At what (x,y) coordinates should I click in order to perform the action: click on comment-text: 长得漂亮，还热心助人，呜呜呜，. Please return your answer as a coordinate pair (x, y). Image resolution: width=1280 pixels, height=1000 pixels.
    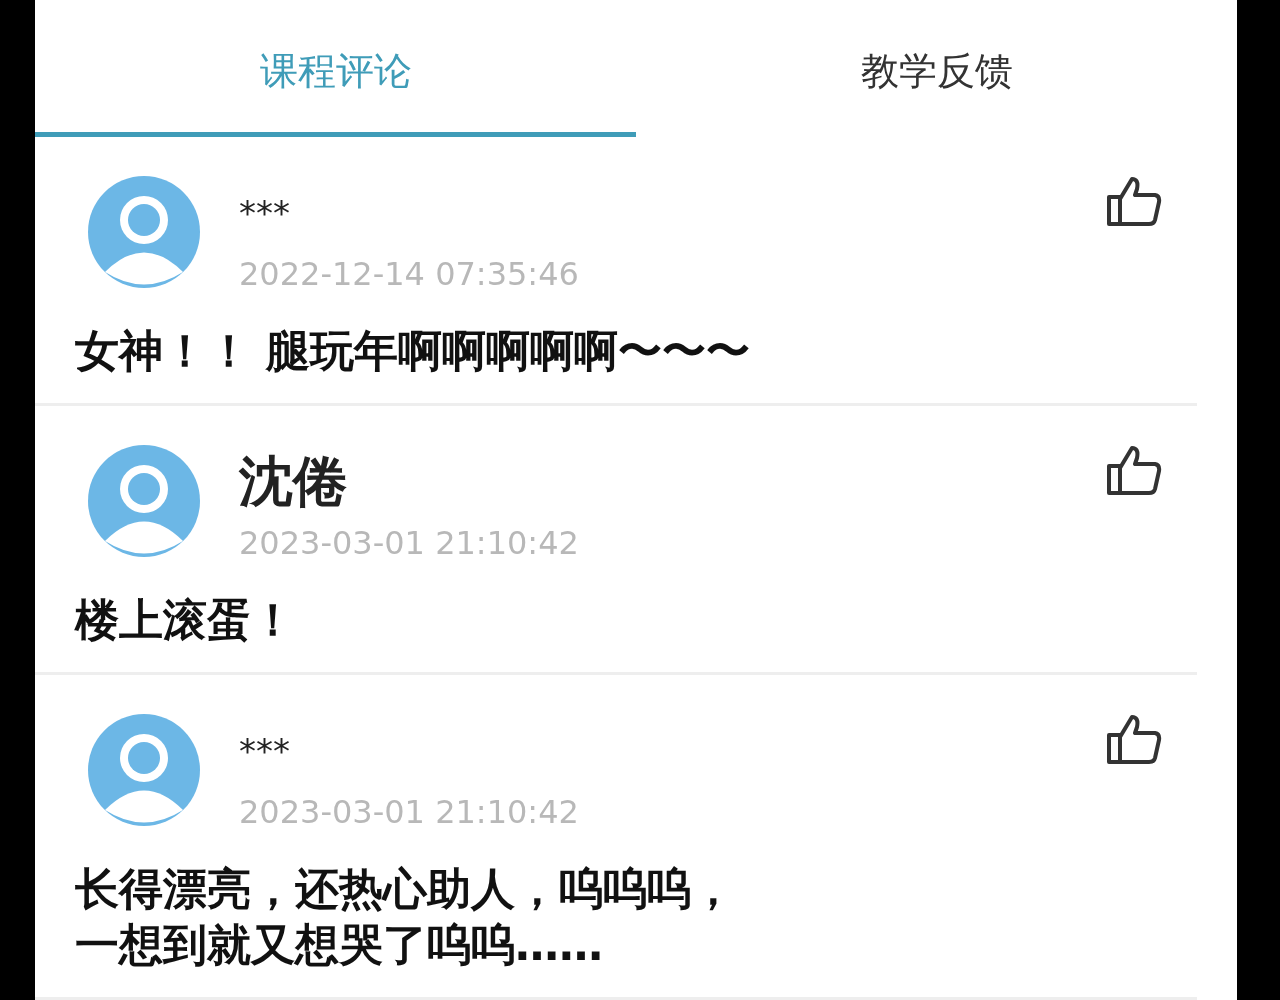
    Looking at the image, I should click on (405, 889).